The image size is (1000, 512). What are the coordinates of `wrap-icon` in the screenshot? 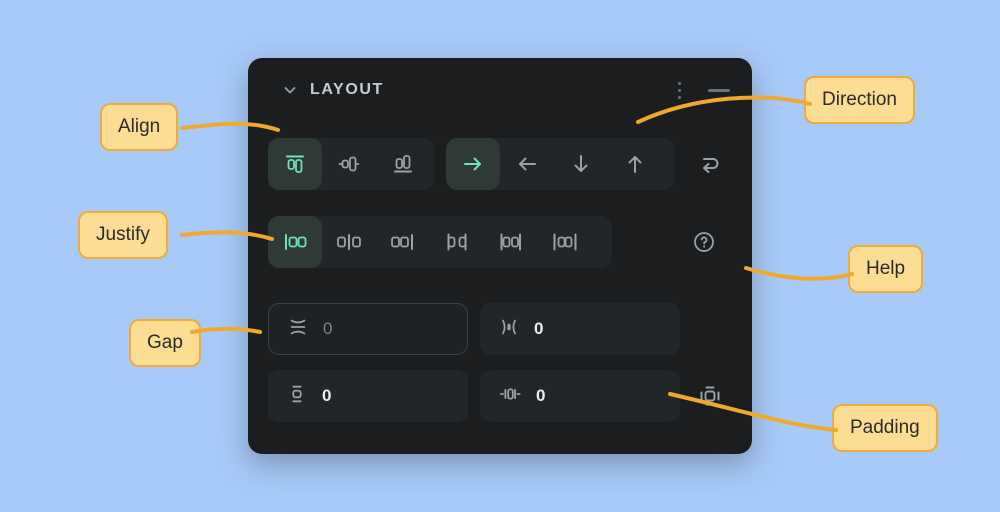 It's located at (710, 164).